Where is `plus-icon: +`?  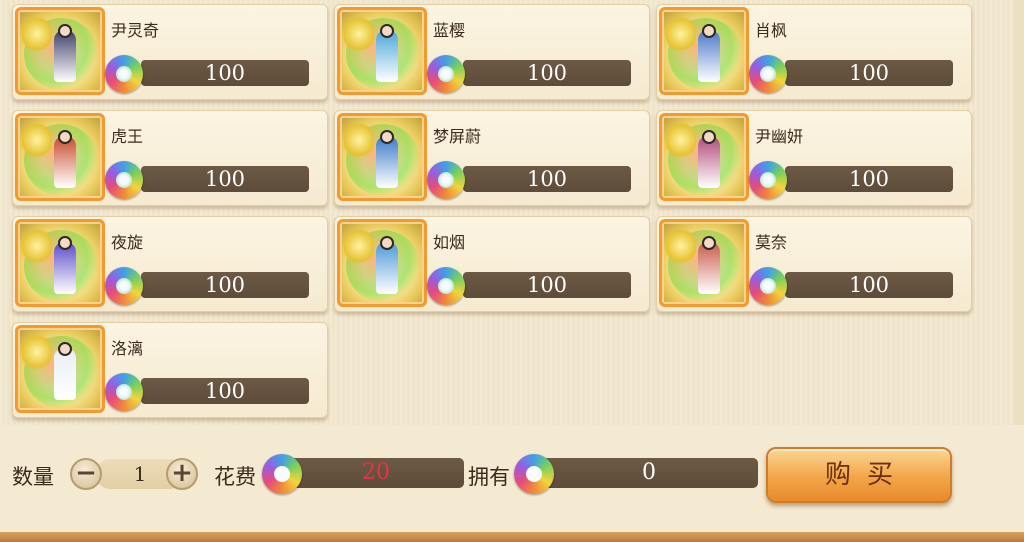
plus-icon: + is located at coordinates (182, 473).